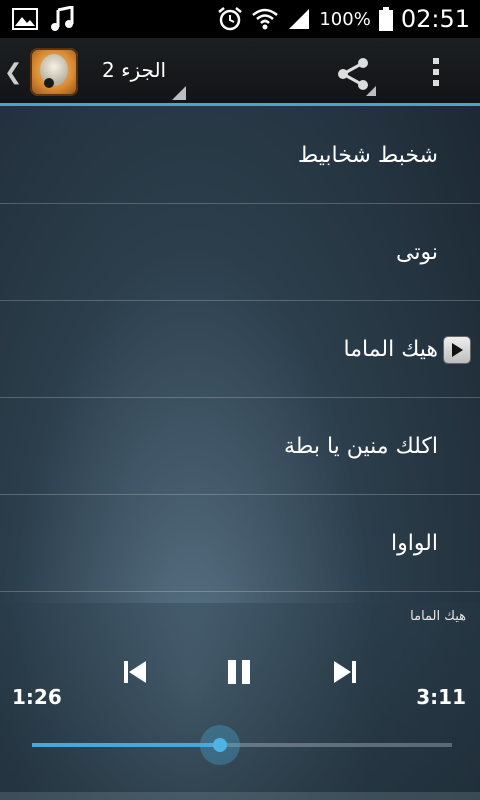  Describe the element at coordinates (62, 18) in the screenshot. I see `music-note-icon` at that location.